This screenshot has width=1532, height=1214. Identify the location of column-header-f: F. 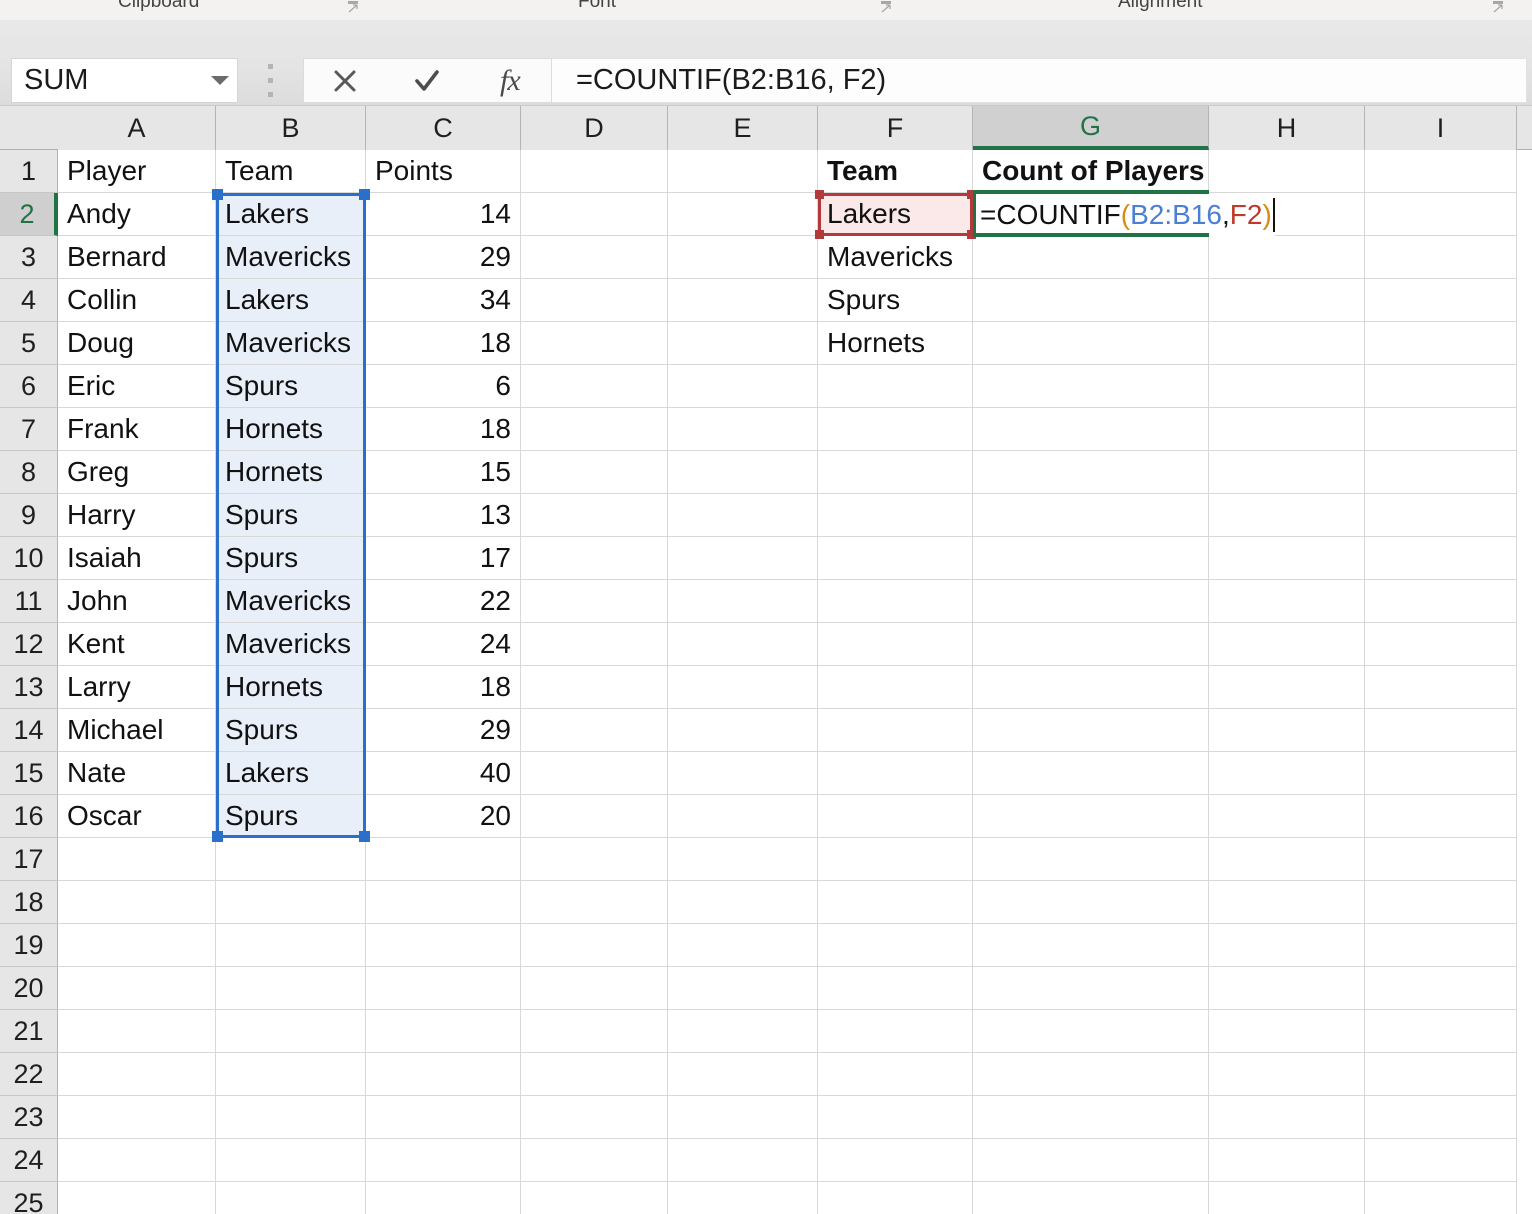
(895, 128).